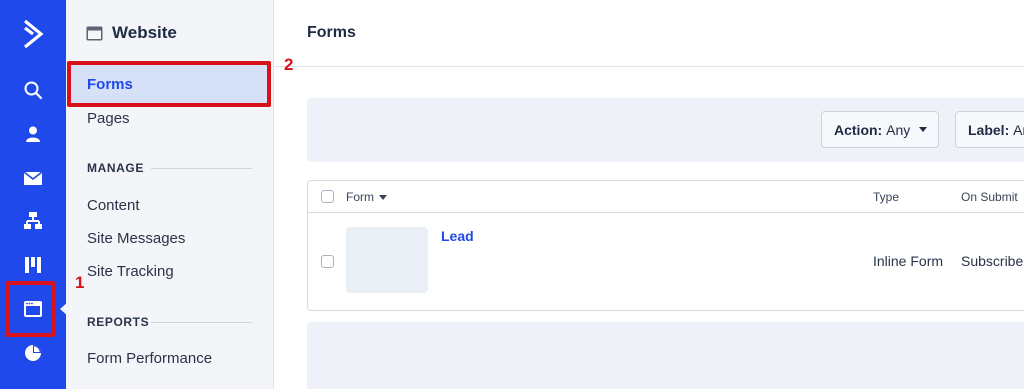  I want to click on page-title: Forms, so click(331, 32).